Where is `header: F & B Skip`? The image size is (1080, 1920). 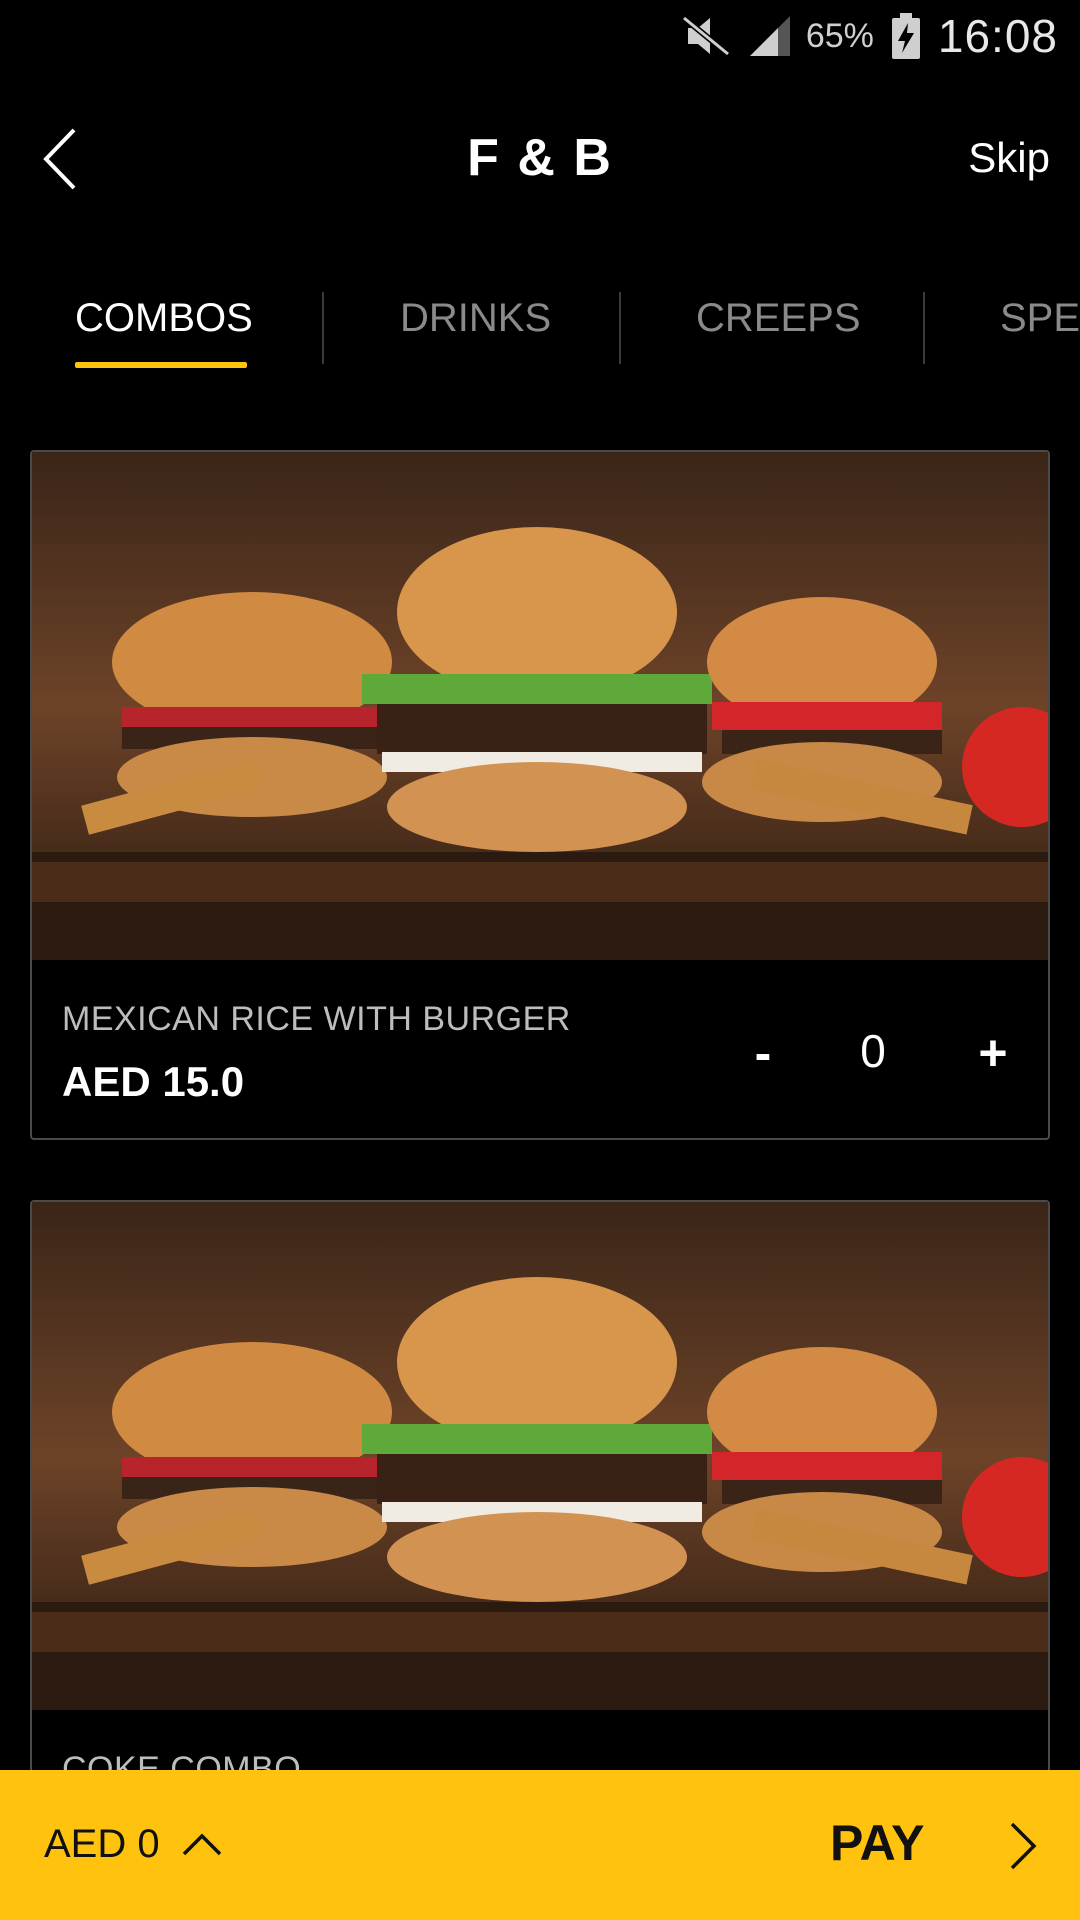
header: F & B Skip is located at coordinates (540, 160).